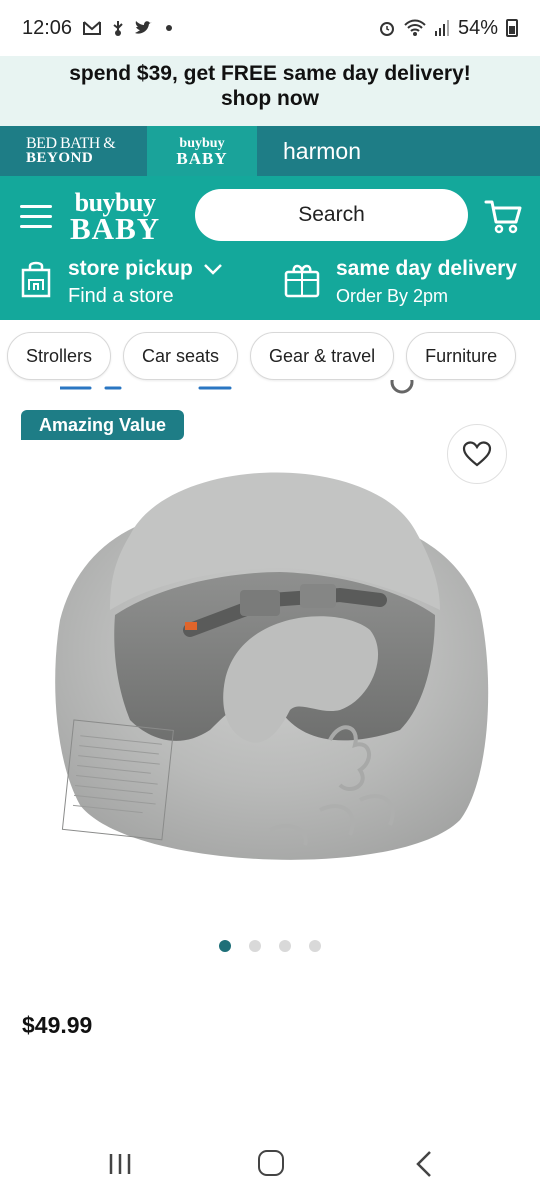  What do you see at coordinates (92, 28) in the screenshot?
I see `gmail-icon` at bounding box center [92, 28].